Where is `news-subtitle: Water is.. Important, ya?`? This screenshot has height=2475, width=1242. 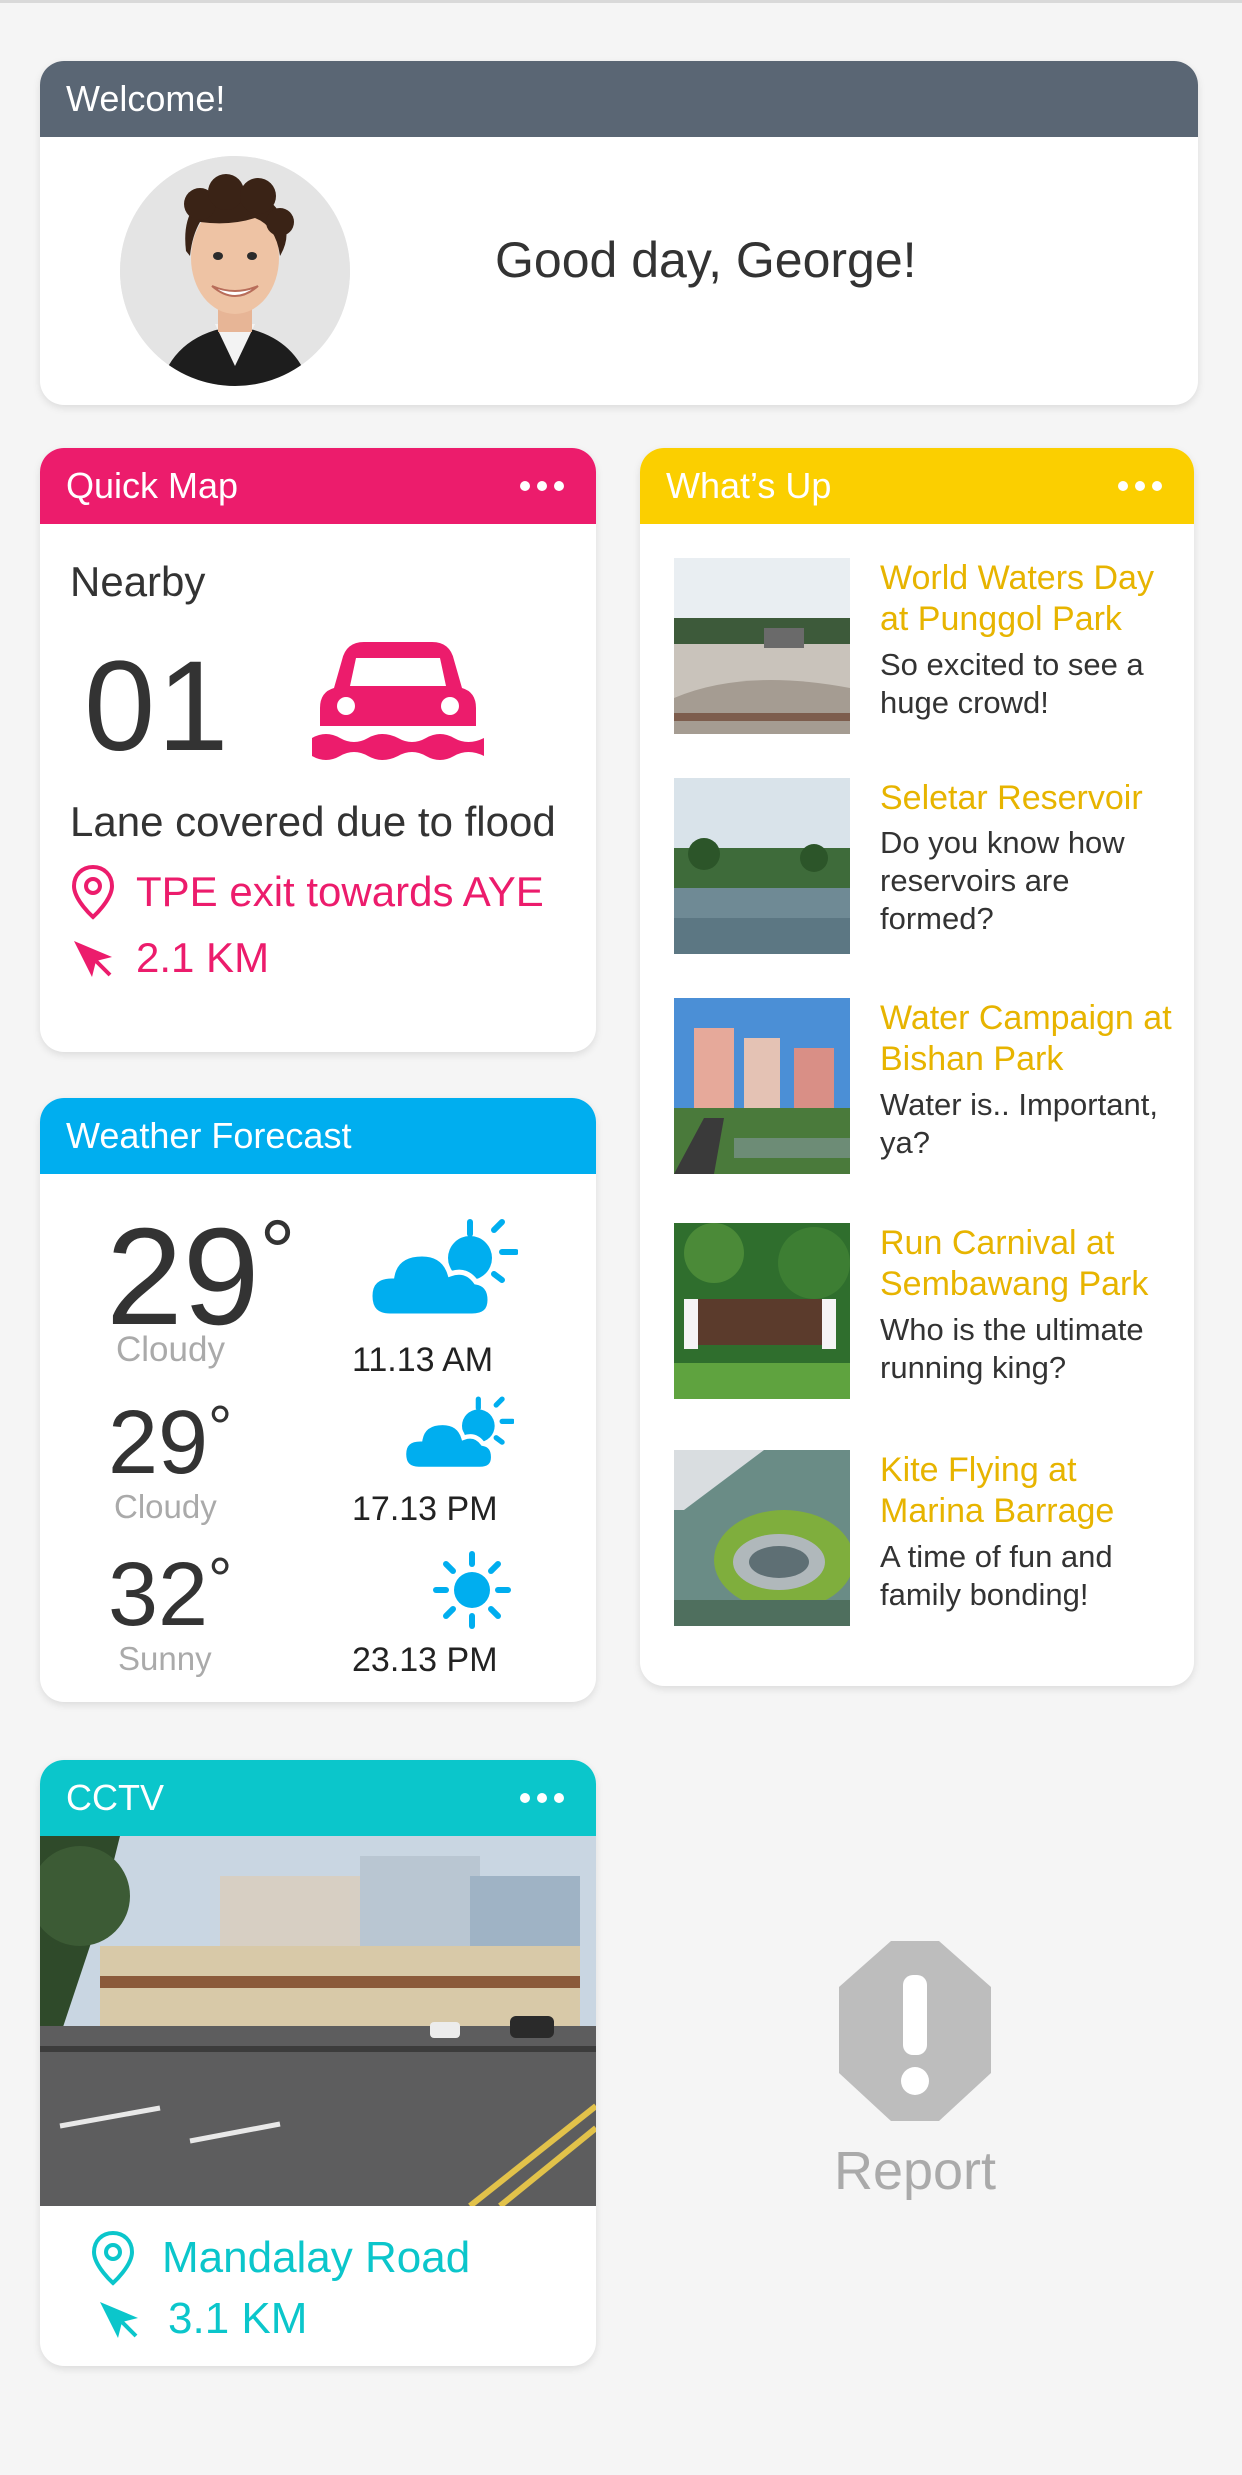 news-subtitle: Water is.. Important, ya? is located at coordinates (1019, 1123).